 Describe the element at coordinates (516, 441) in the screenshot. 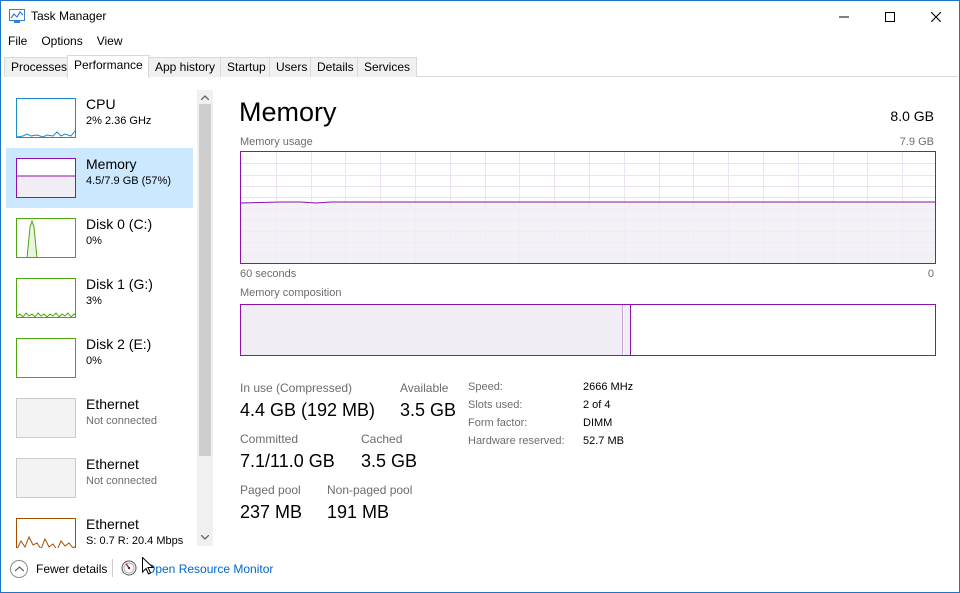

I see `hardware-reserved-label: Hardware reserved:` at that location.